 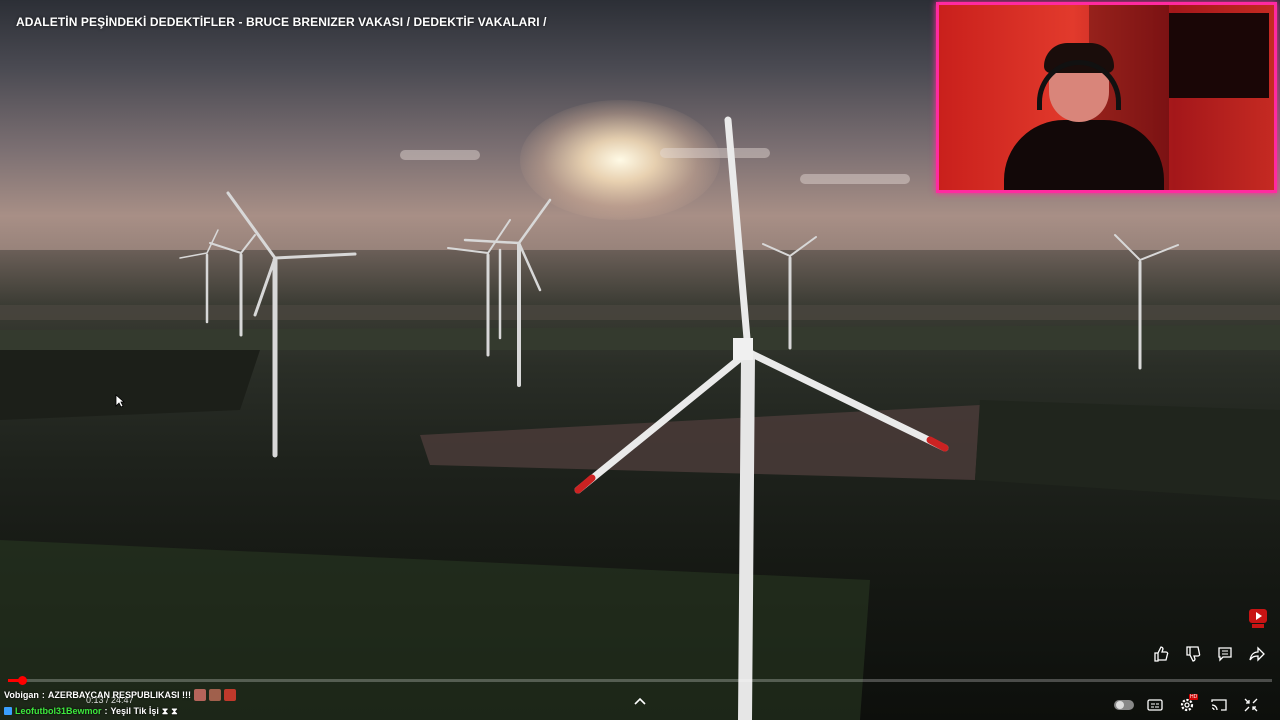 What do you see at coordinates (1219, 705) in the screenshot?
I see `cast-icon` at bounding box center [1219, 705].